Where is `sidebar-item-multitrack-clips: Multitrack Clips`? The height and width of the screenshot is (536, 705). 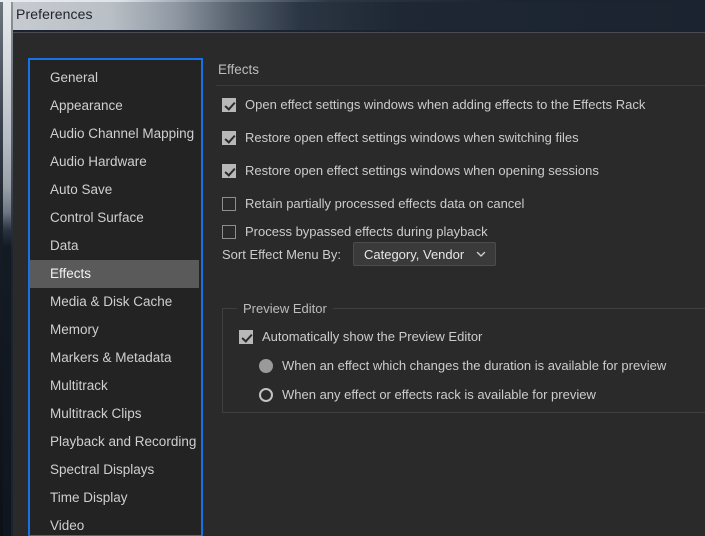 sidebar-item-multitrack-clips: Multitrack Clips is located at coordinates (115, 414).